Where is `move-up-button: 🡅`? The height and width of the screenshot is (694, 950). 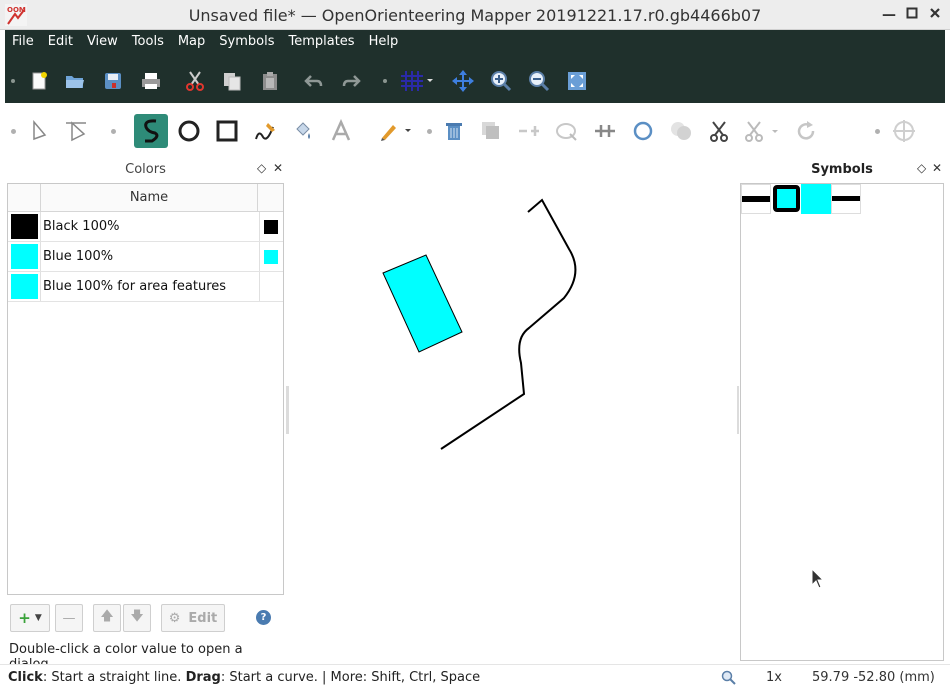
move-up-button: 🡅 is located at coordinates (107, 618).